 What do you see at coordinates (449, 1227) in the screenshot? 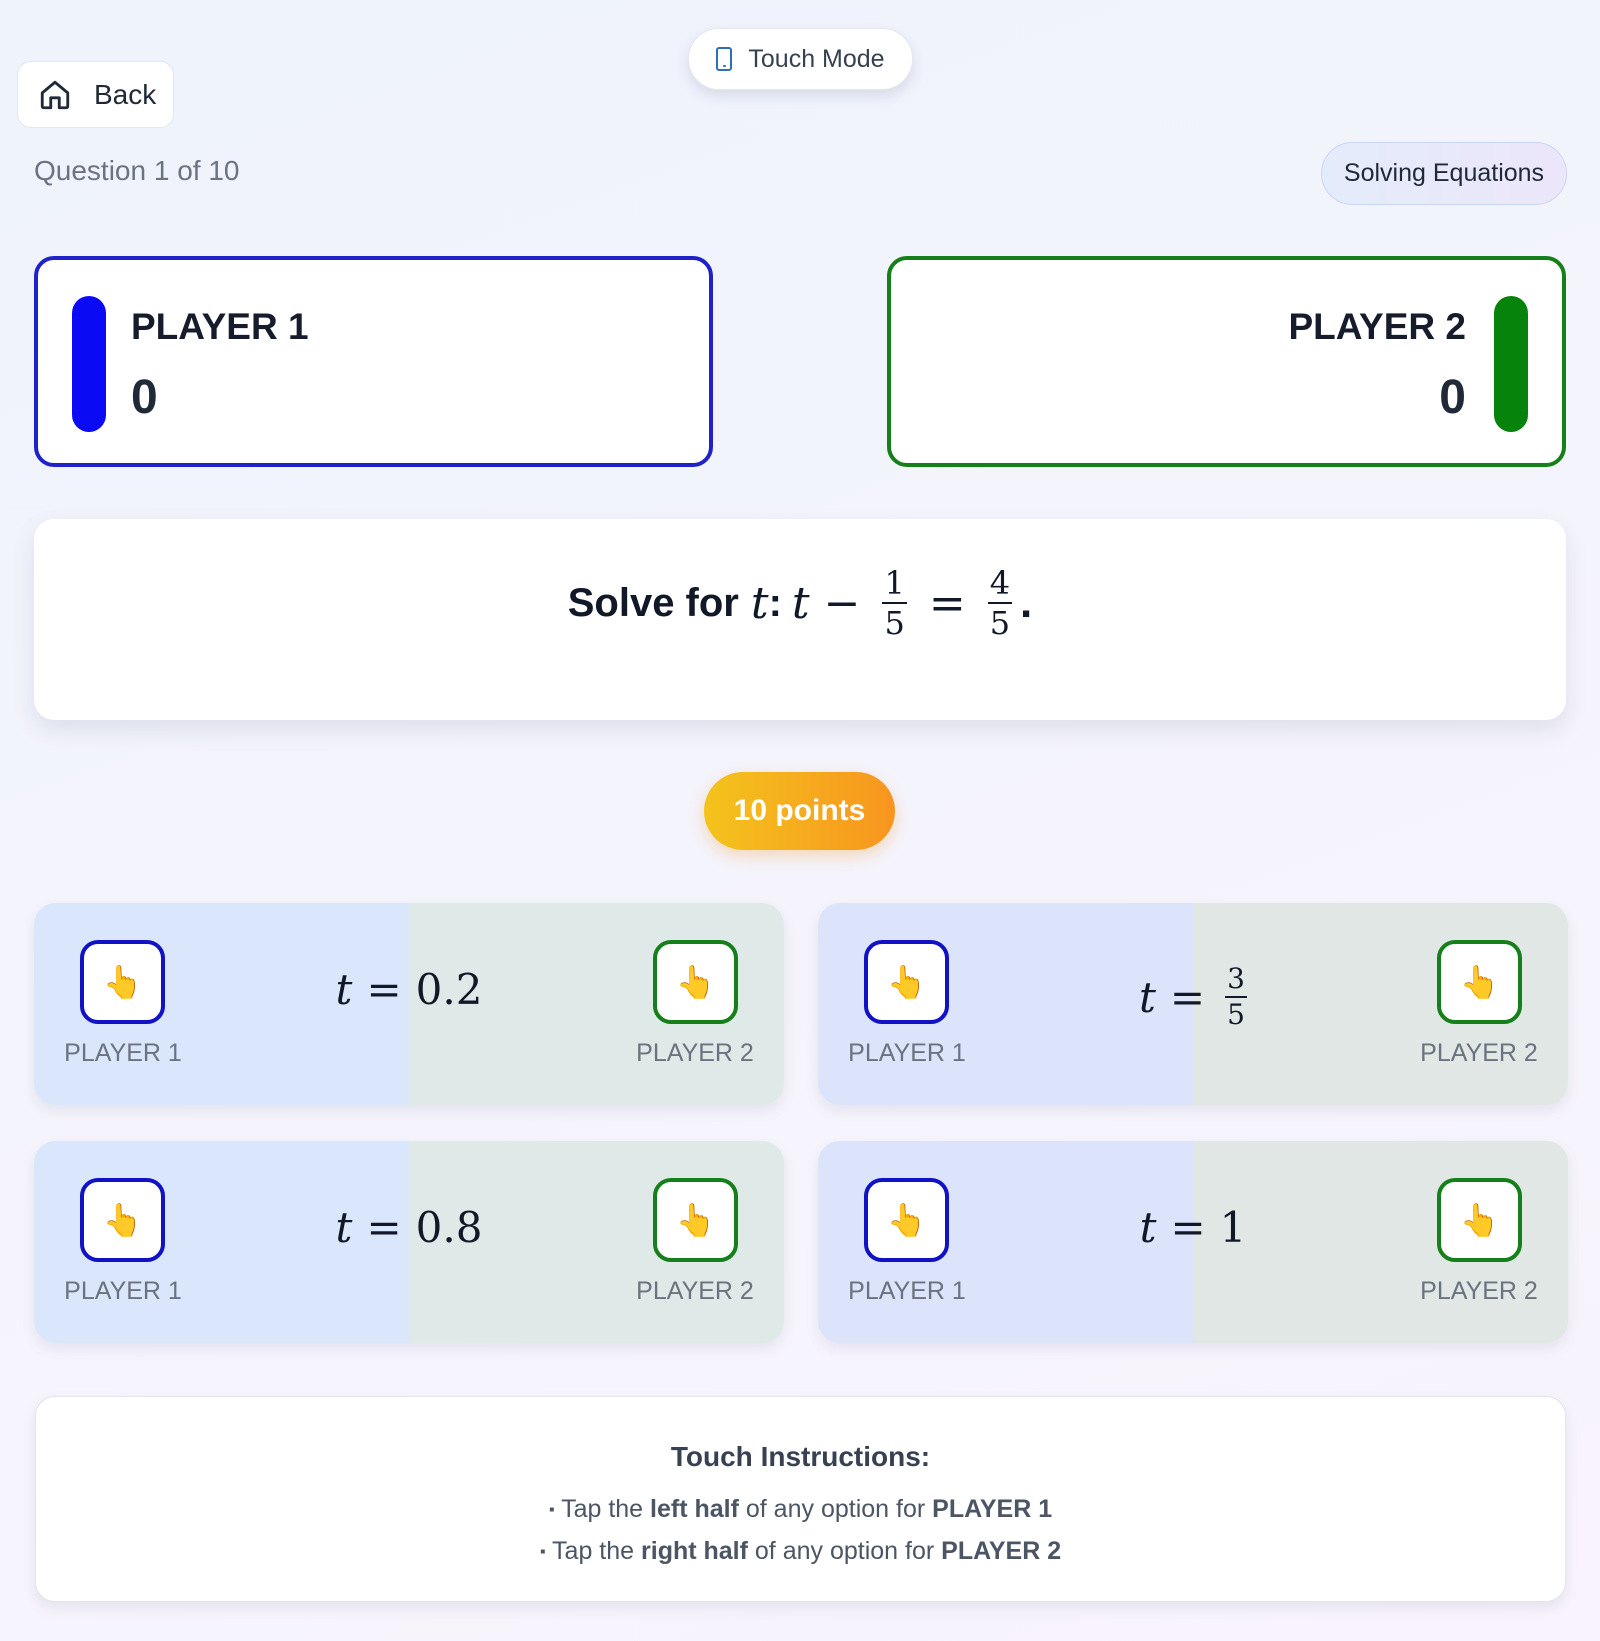
I see `option-number: 0.8` at bounding box center [449, 1227].